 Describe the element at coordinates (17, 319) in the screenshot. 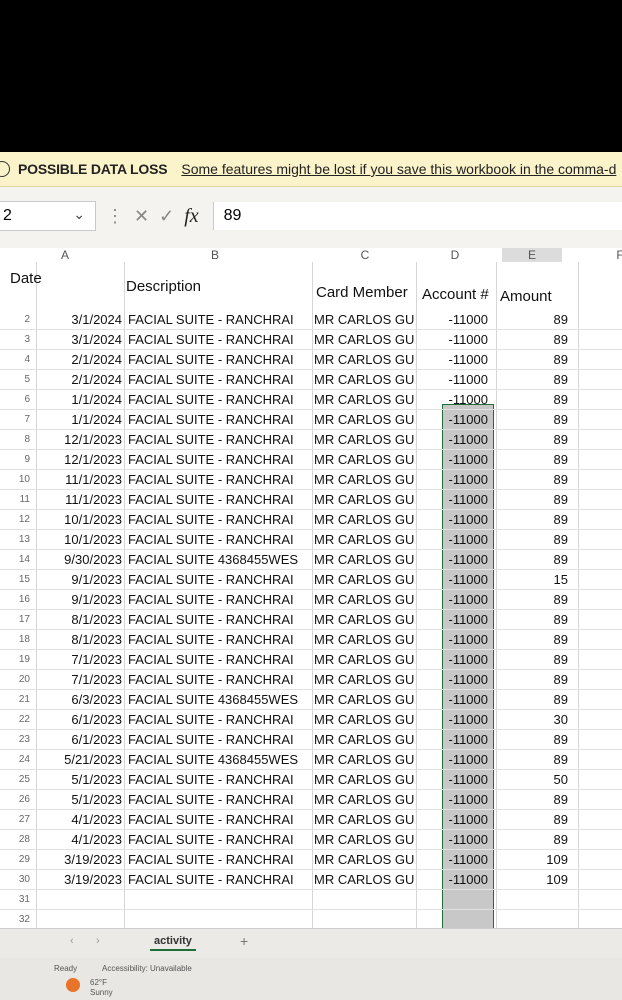

I see `row-header: 2` at that location.